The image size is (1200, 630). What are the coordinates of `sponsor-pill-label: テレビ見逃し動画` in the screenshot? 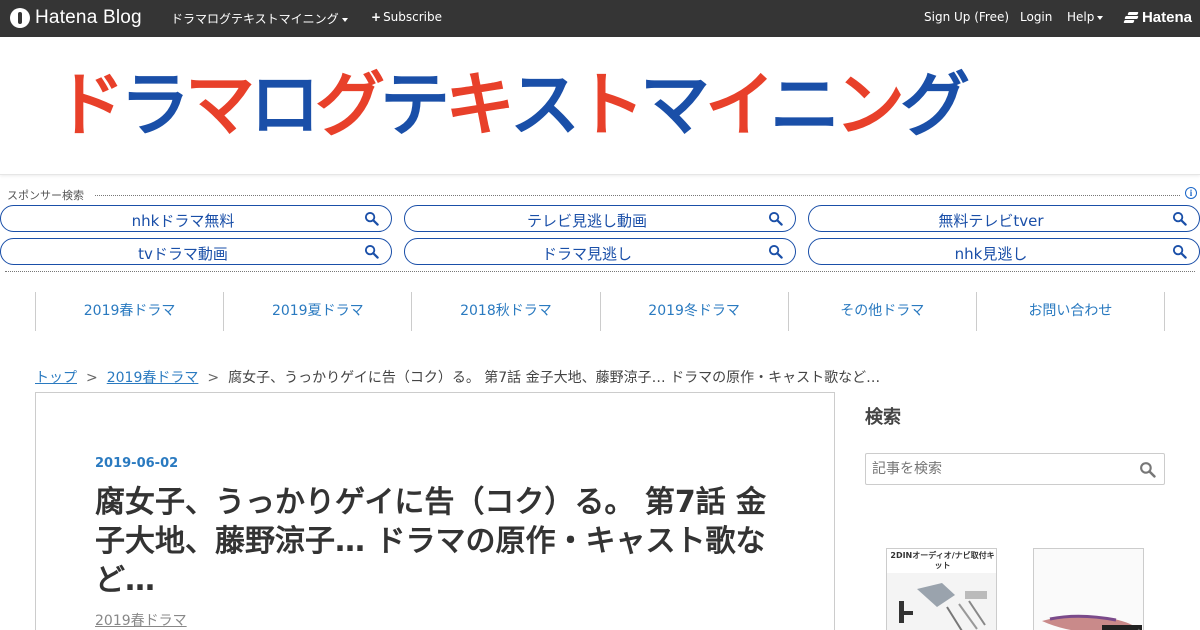 It's located at (586, 221).